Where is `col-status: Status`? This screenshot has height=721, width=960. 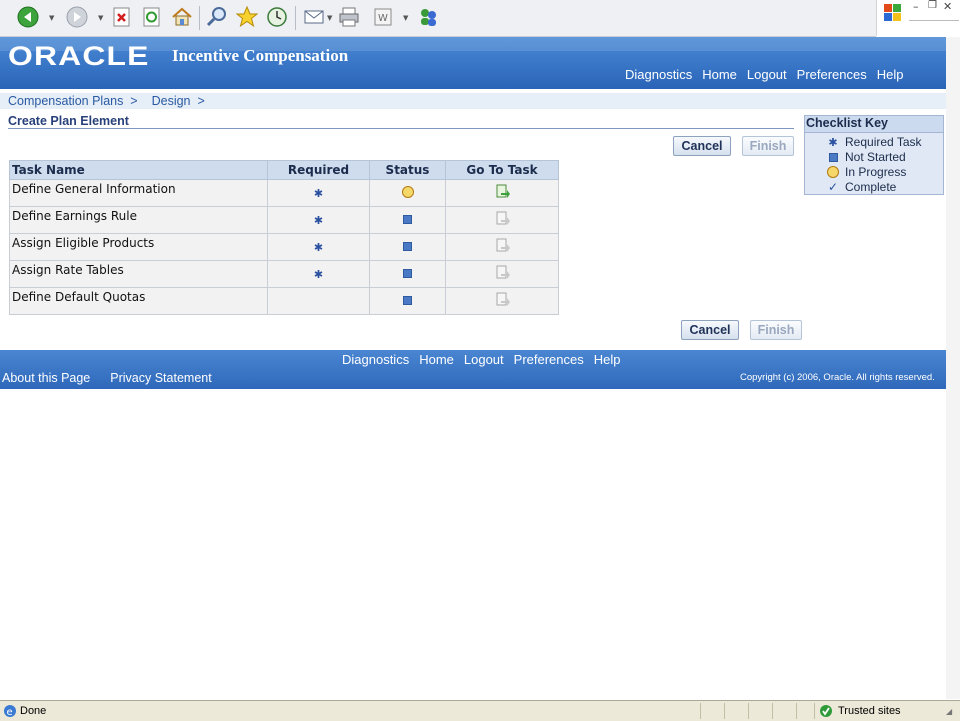
col-status: Status is located at coordinates (407, 170).